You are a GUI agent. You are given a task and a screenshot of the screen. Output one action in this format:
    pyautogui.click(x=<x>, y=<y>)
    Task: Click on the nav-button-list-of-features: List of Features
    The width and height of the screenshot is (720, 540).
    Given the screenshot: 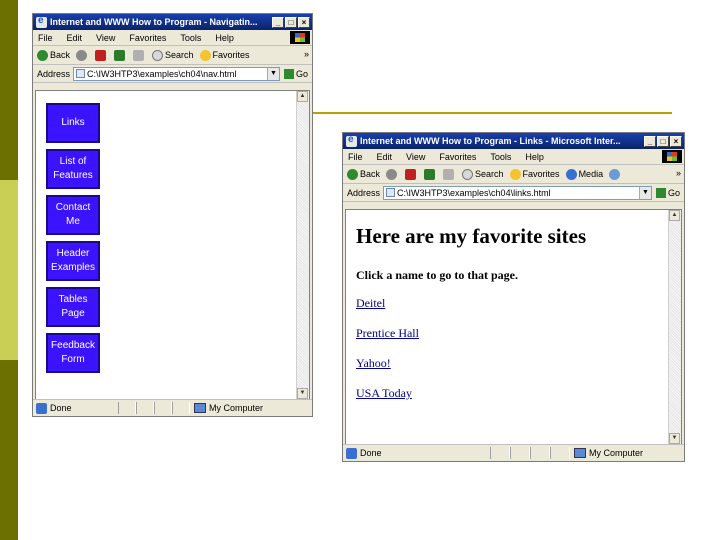 What is the action you would take?
    pyautogui.click(x=73, y=169)
    